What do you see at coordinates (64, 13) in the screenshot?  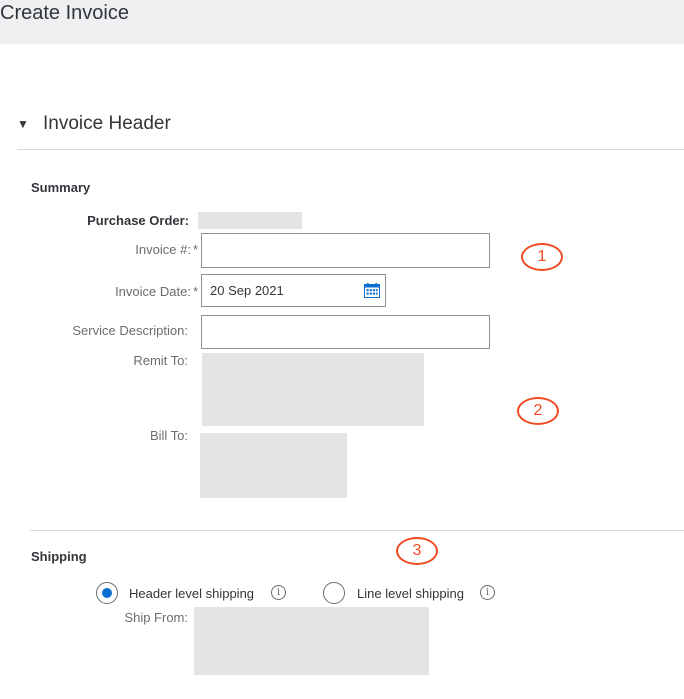 I see `page-title: Create Invoice` at bounding box center [64, 13].